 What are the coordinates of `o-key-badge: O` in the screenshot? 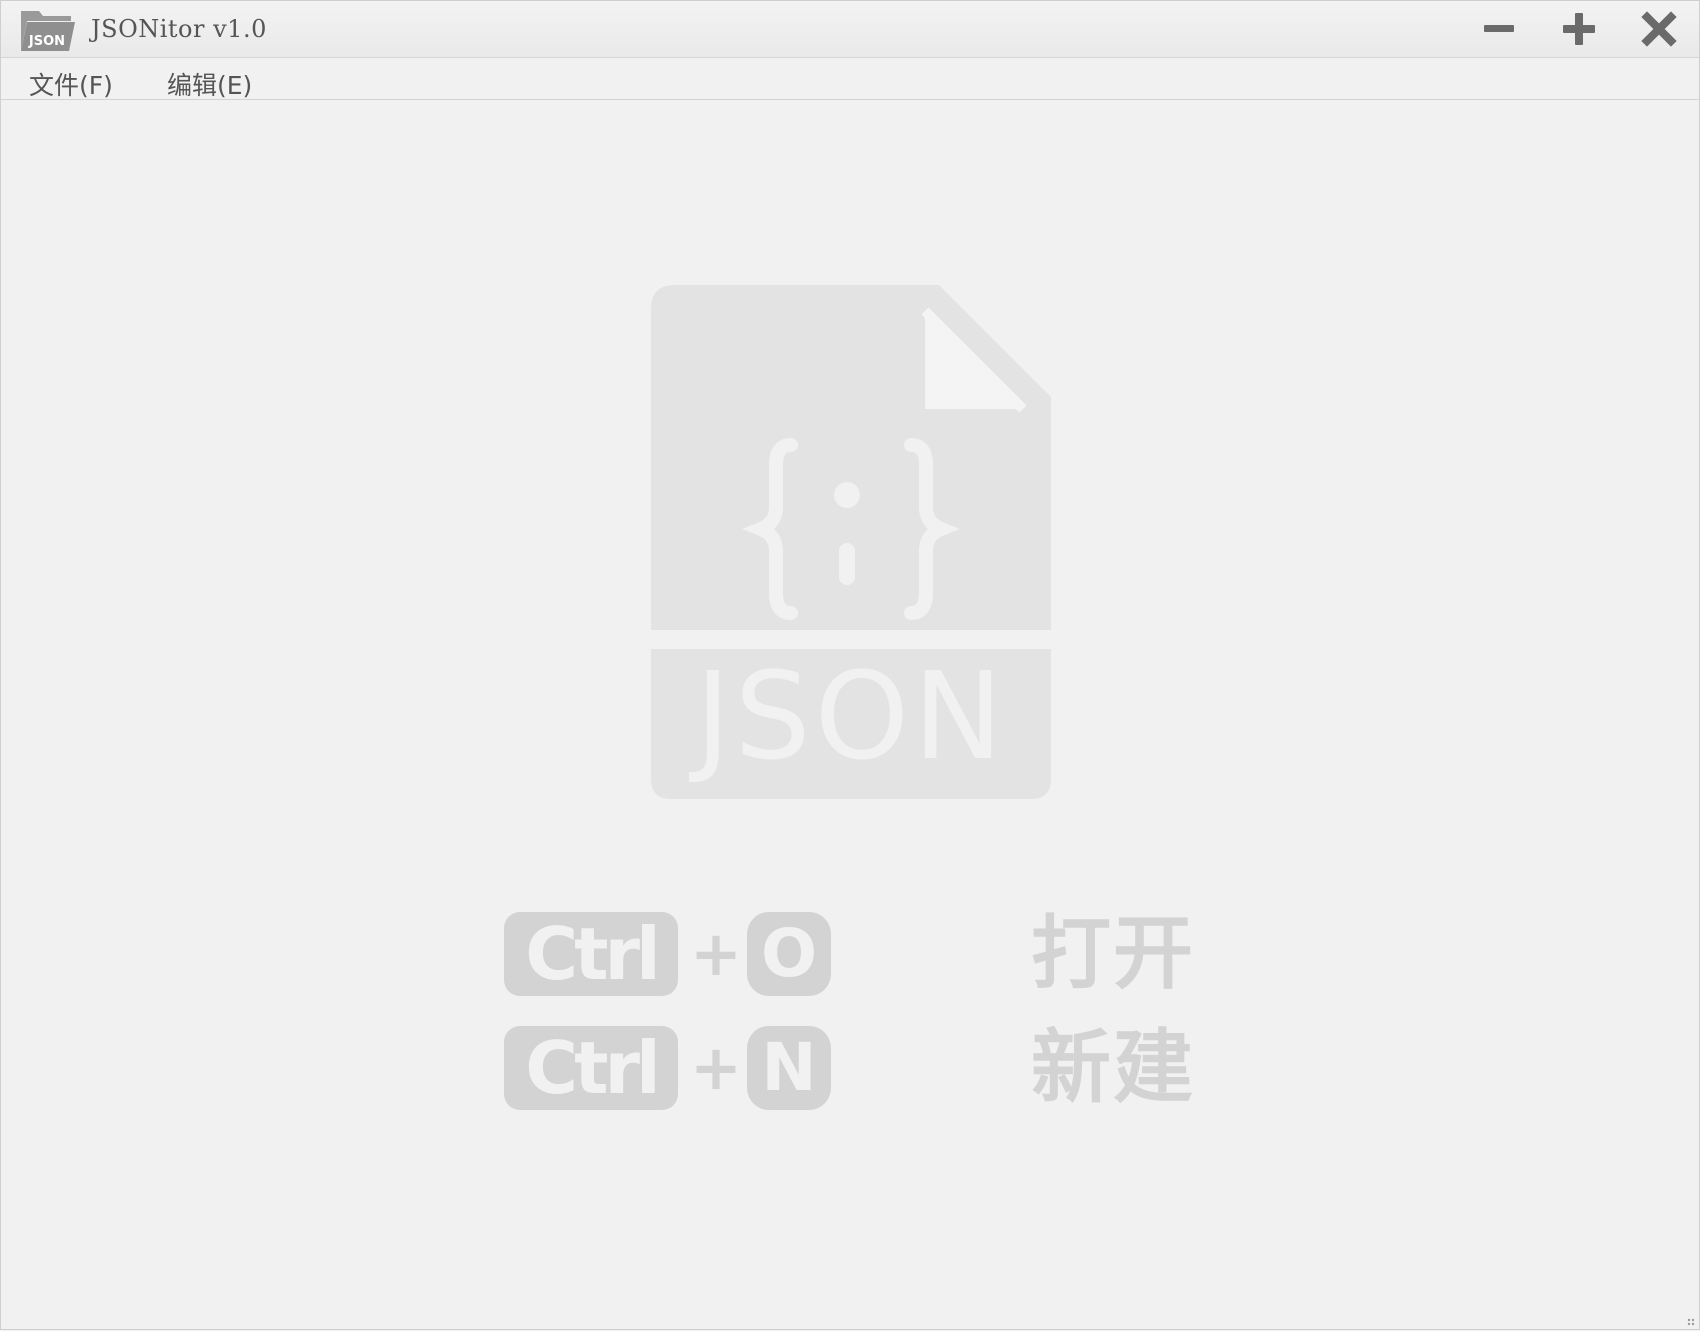 It's located at (789, 954).